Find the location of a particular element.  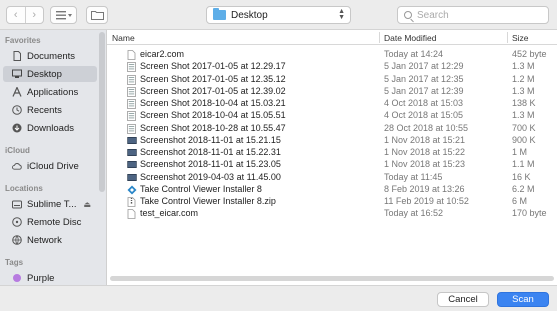

applications-icon is located at coordinates (17, 92).